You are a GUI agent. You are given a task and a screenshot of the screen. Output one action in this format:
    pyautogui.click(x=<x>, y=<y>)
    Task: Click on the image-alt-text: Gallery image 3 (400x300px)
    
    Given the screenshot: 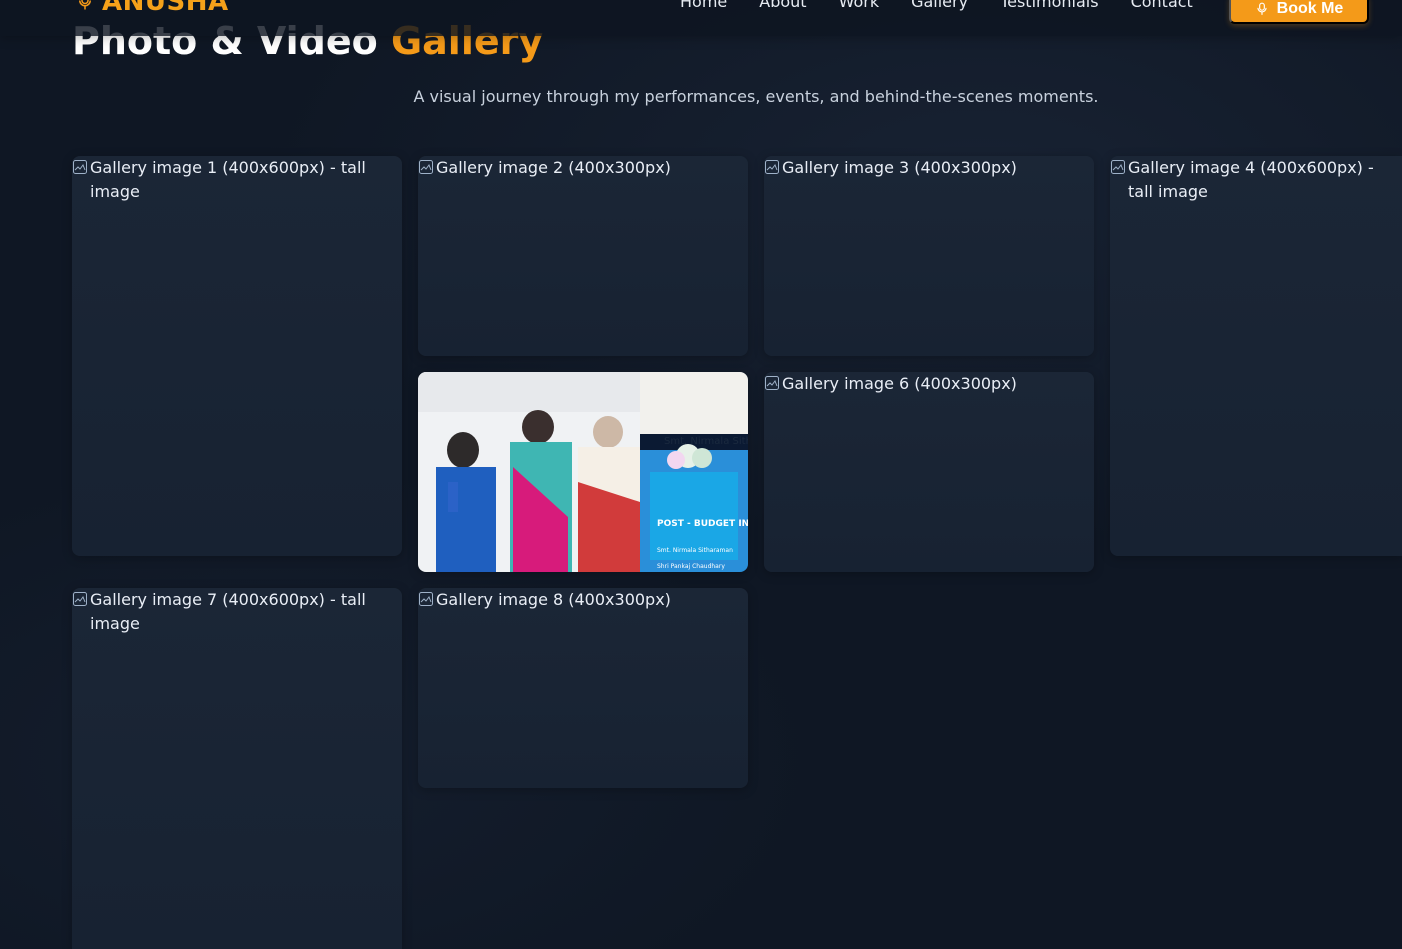 What is the action you would take?
    pyautogui.click(x=899, y=167)
    